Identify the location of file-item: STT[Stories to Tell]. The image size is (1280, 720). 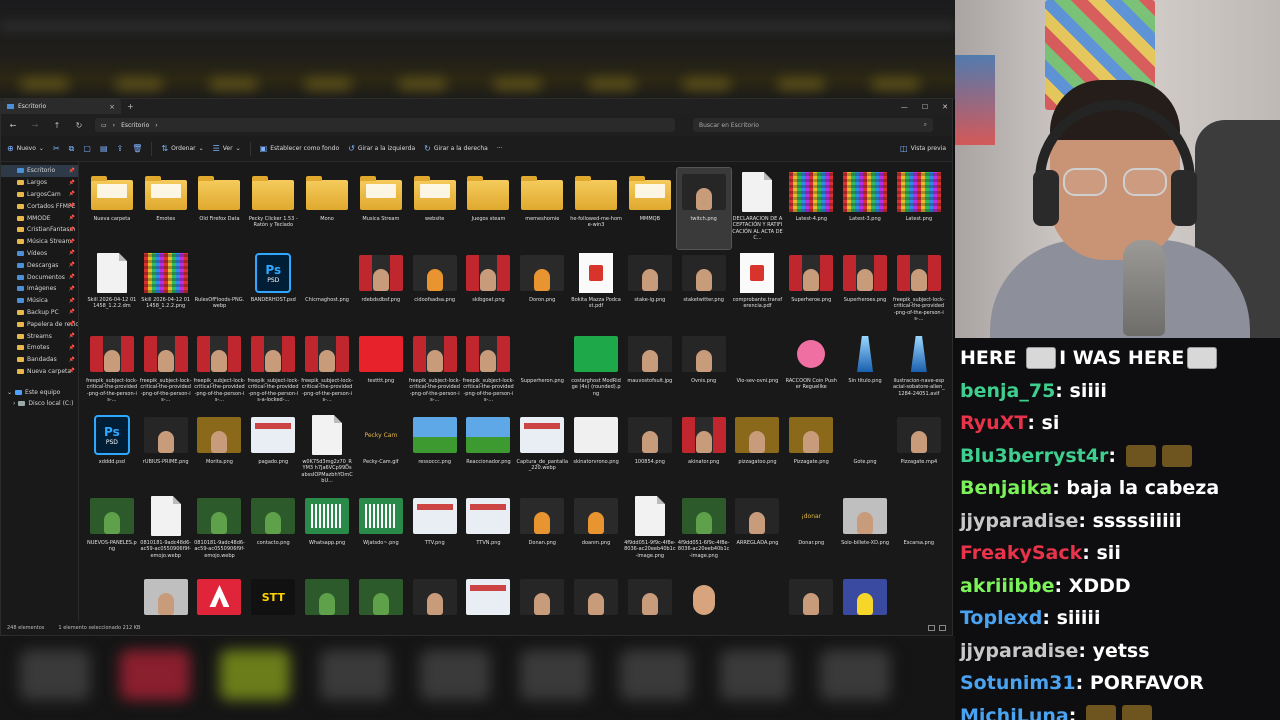
(273, 597).